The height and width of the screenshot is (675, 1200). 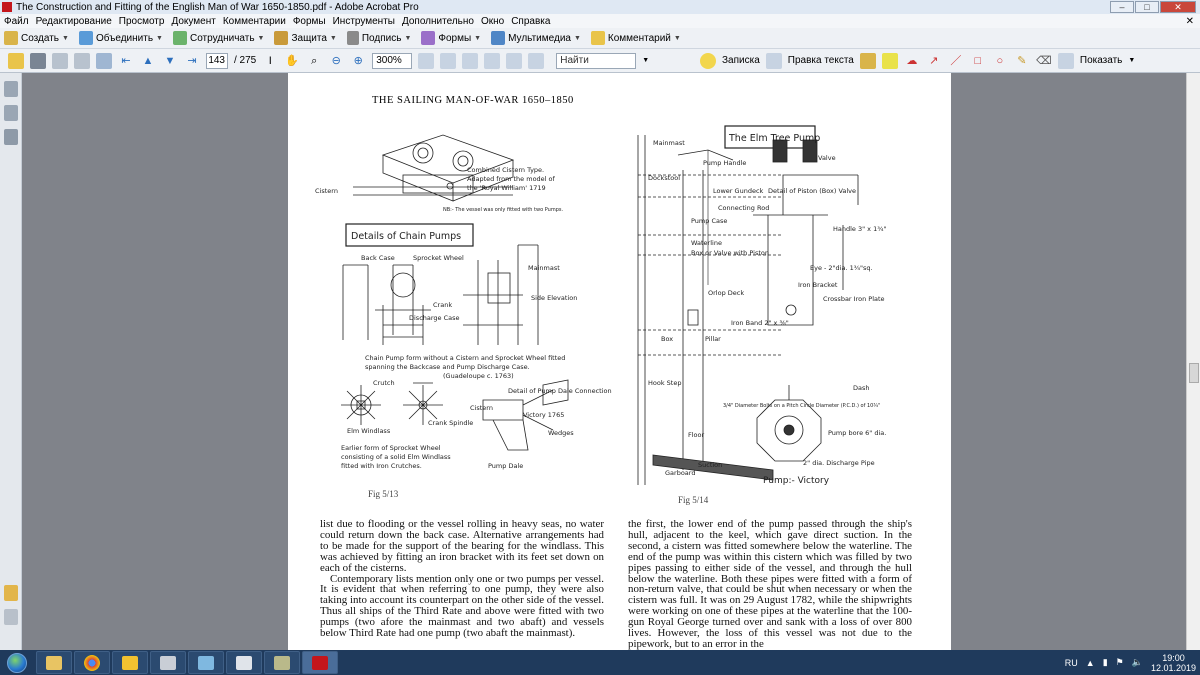 I want to click on find-input: Найти, so click(x=596, y=60).